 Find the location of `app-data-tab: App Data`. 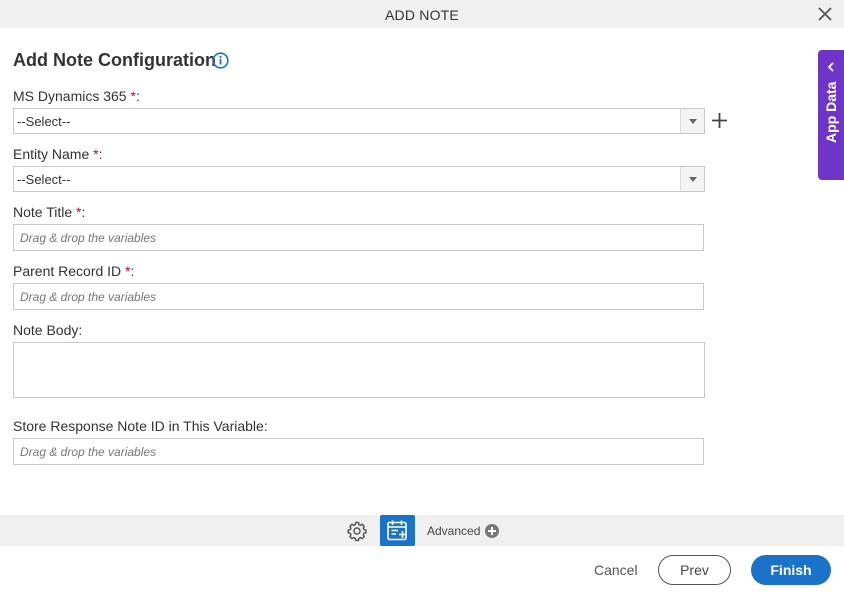

app-data-tab: App Data is located at coordinates (831, 115).